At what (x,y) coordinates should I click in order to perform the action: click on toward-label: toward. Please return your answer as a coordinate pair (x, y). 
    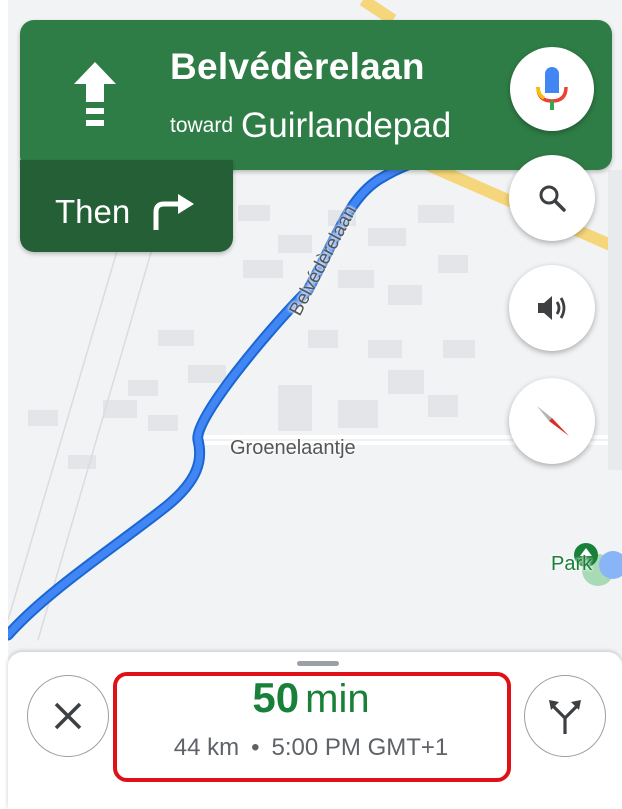
    Looking at the image, I should click on (202, 125).